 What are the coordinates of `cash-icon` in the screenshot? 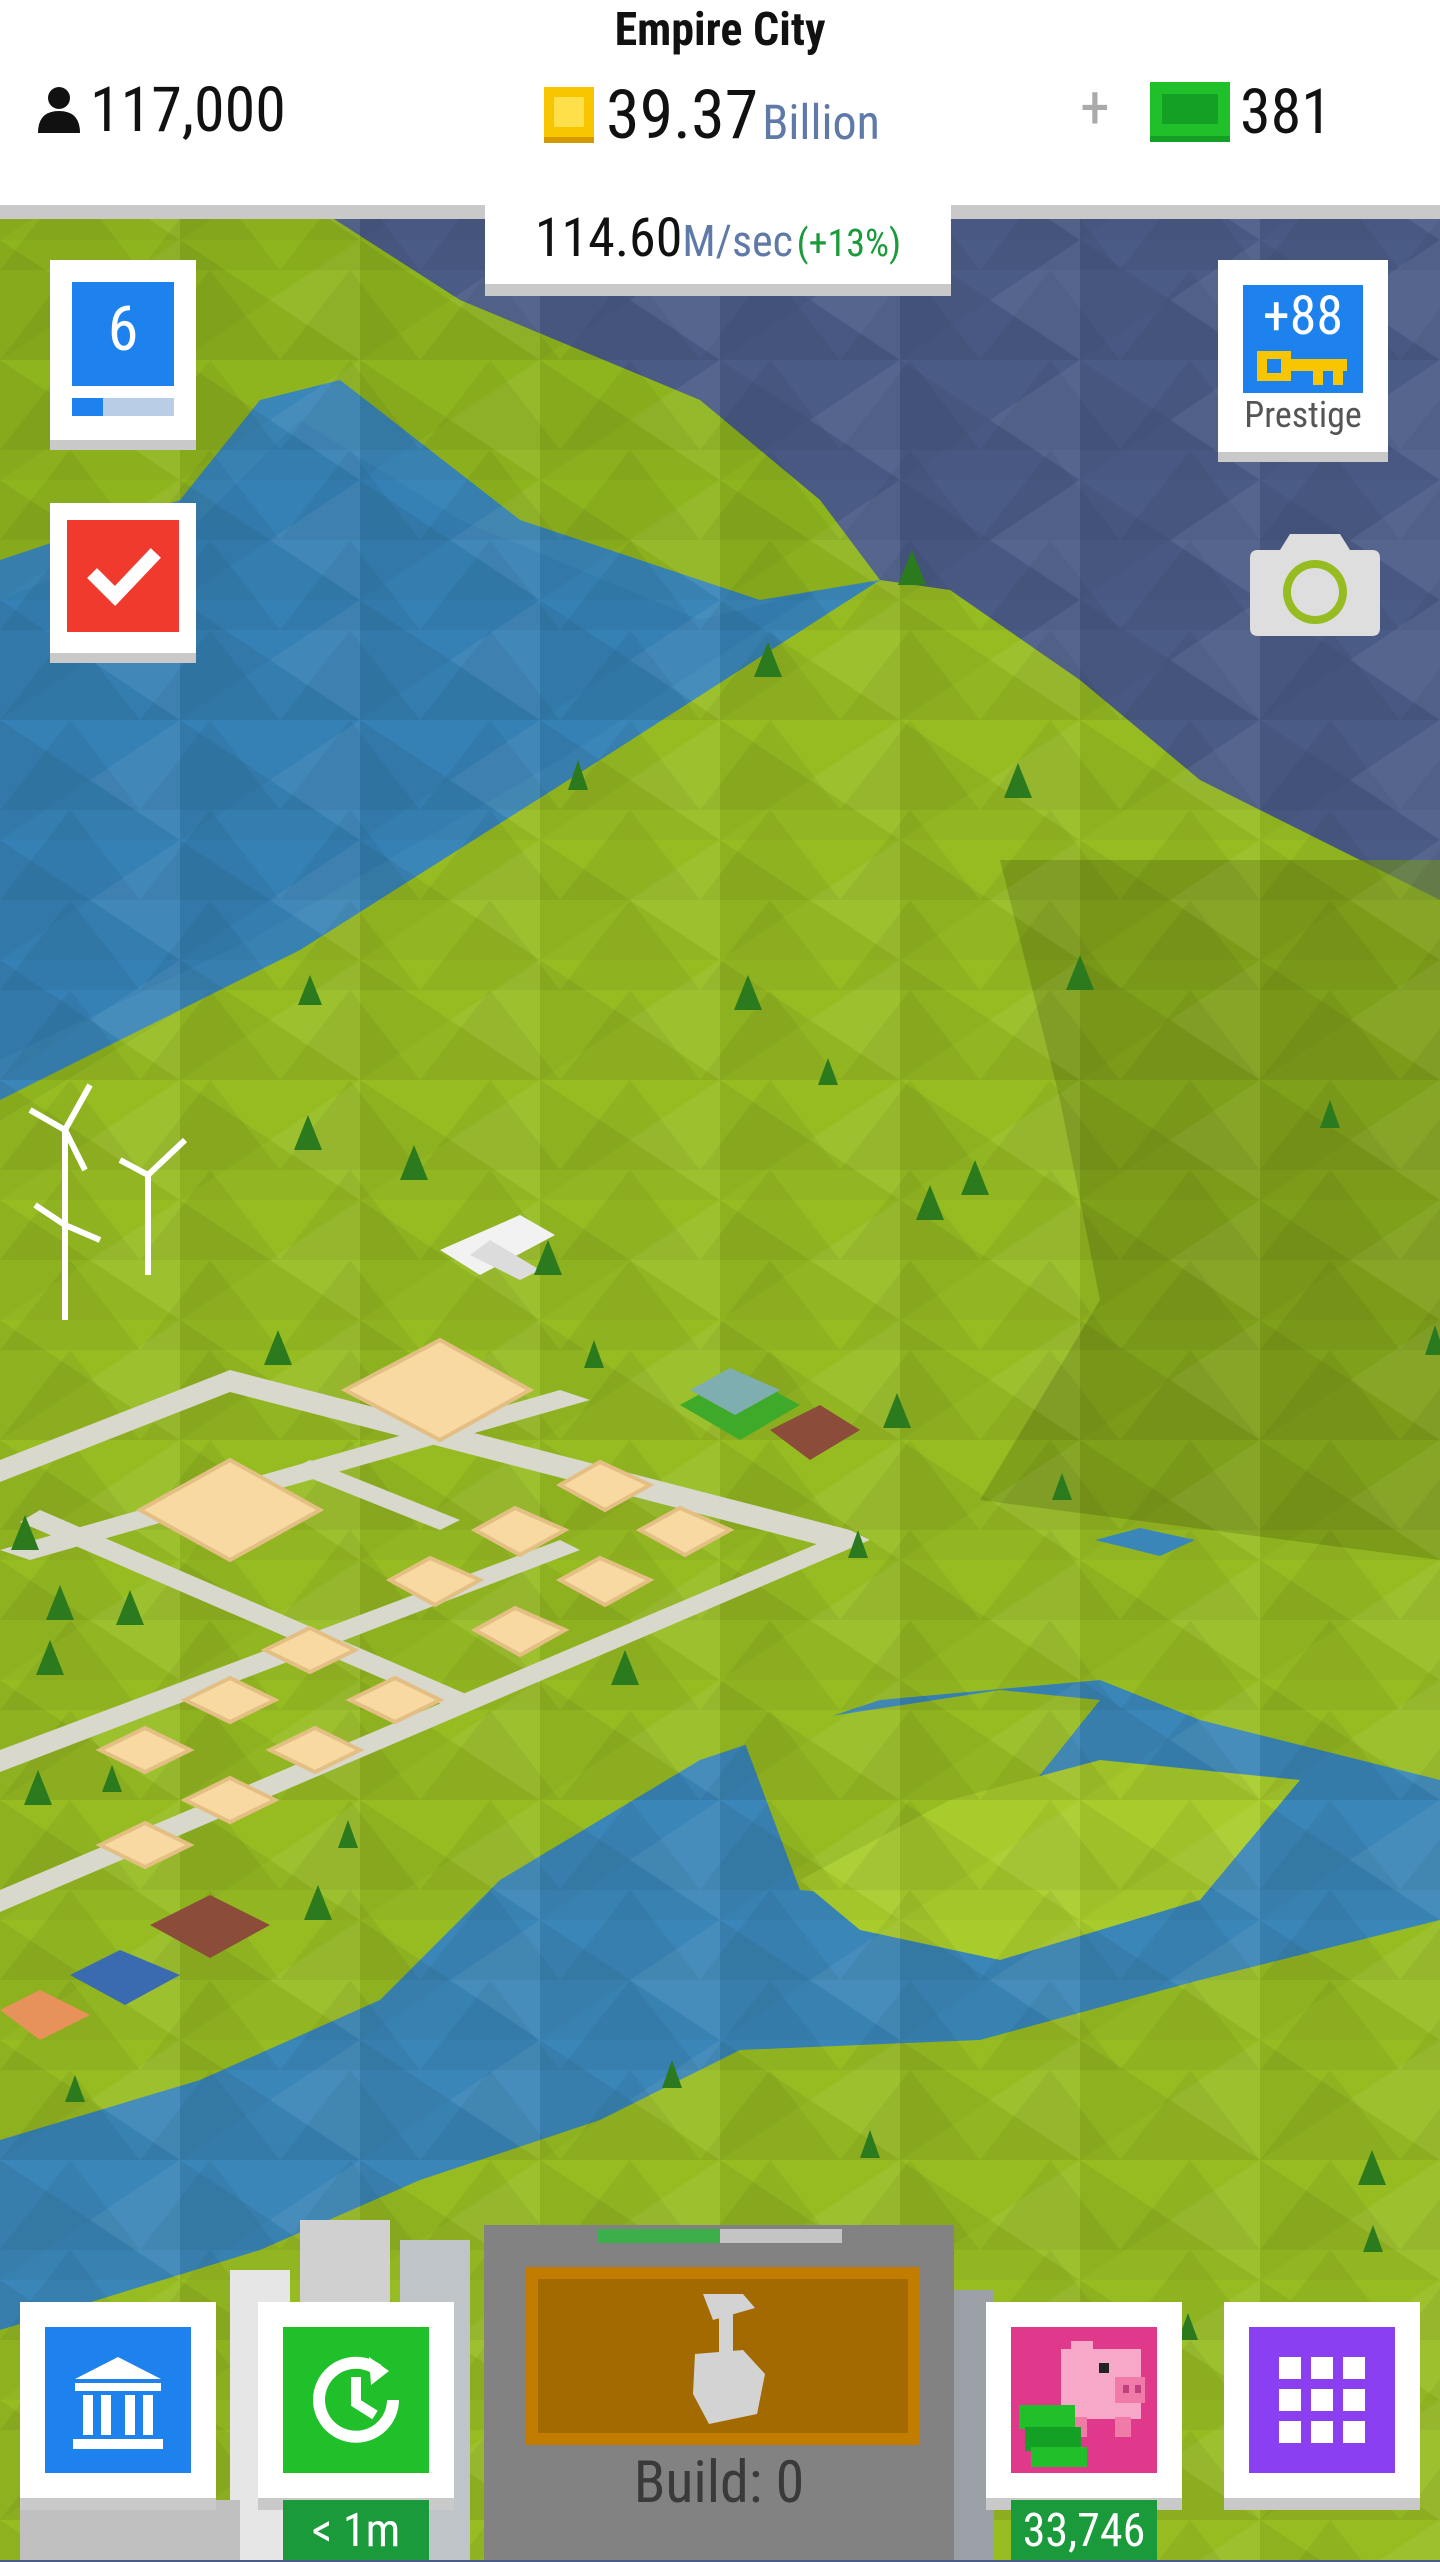 It's located at (1190, 112).